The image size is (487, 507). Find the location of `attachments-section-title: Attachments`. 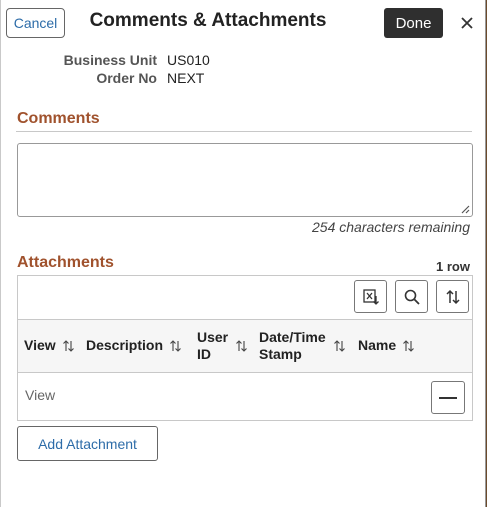

attachments-section-title: Attachments is located at coordinates (65, 262).